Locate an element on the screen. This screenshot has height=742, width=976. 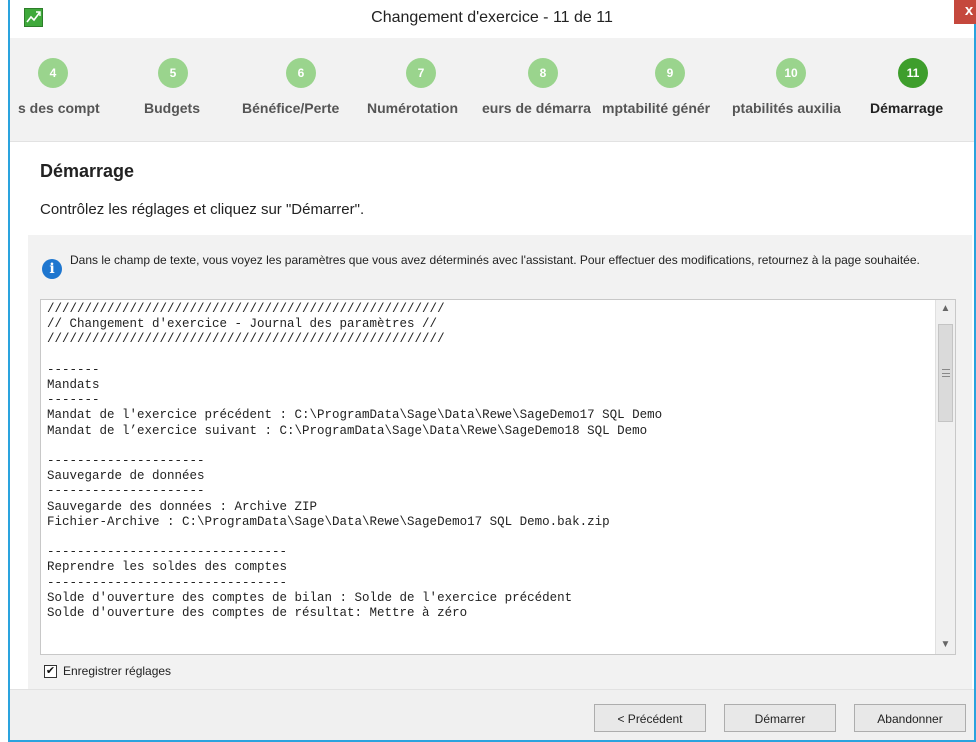
step-8-label: eurs de démarra is located at coordinates (542, 108).